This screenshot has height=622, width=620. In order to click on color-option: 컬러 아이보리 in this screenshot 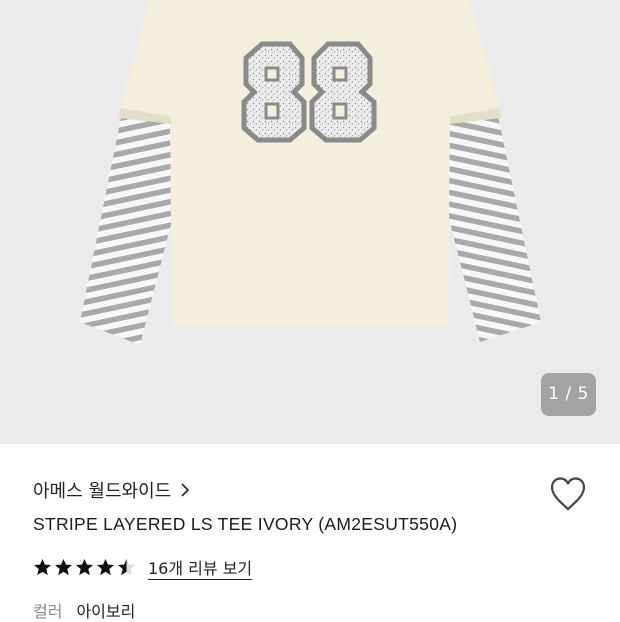, I will do `click(84, 610)`.